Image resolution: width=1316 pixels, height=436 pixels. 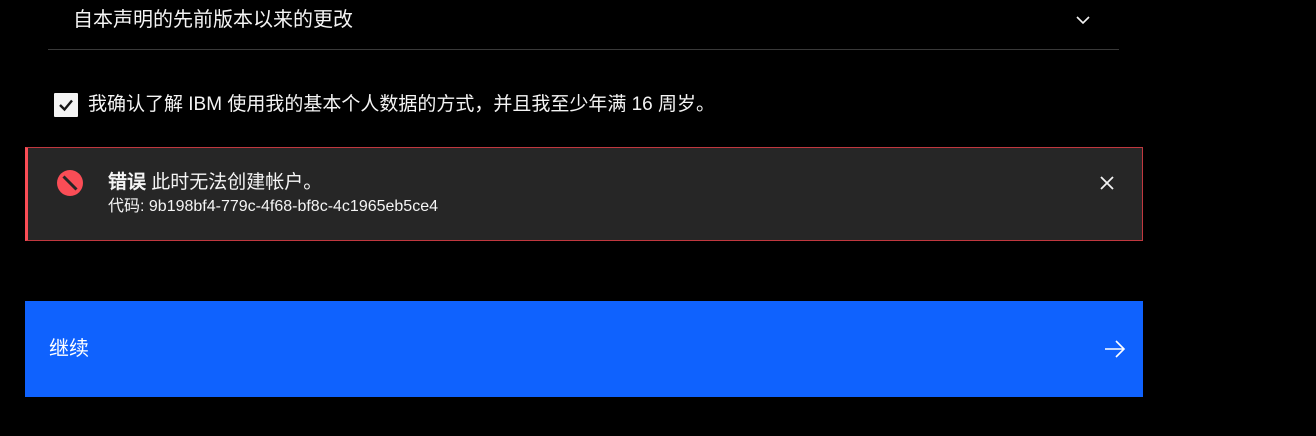 I want to click on consent-label: 我确认了解 IBM 使用我的基本个人数据的方式，并且我至少年满 16 周岁。, so click(x=402, y=104).